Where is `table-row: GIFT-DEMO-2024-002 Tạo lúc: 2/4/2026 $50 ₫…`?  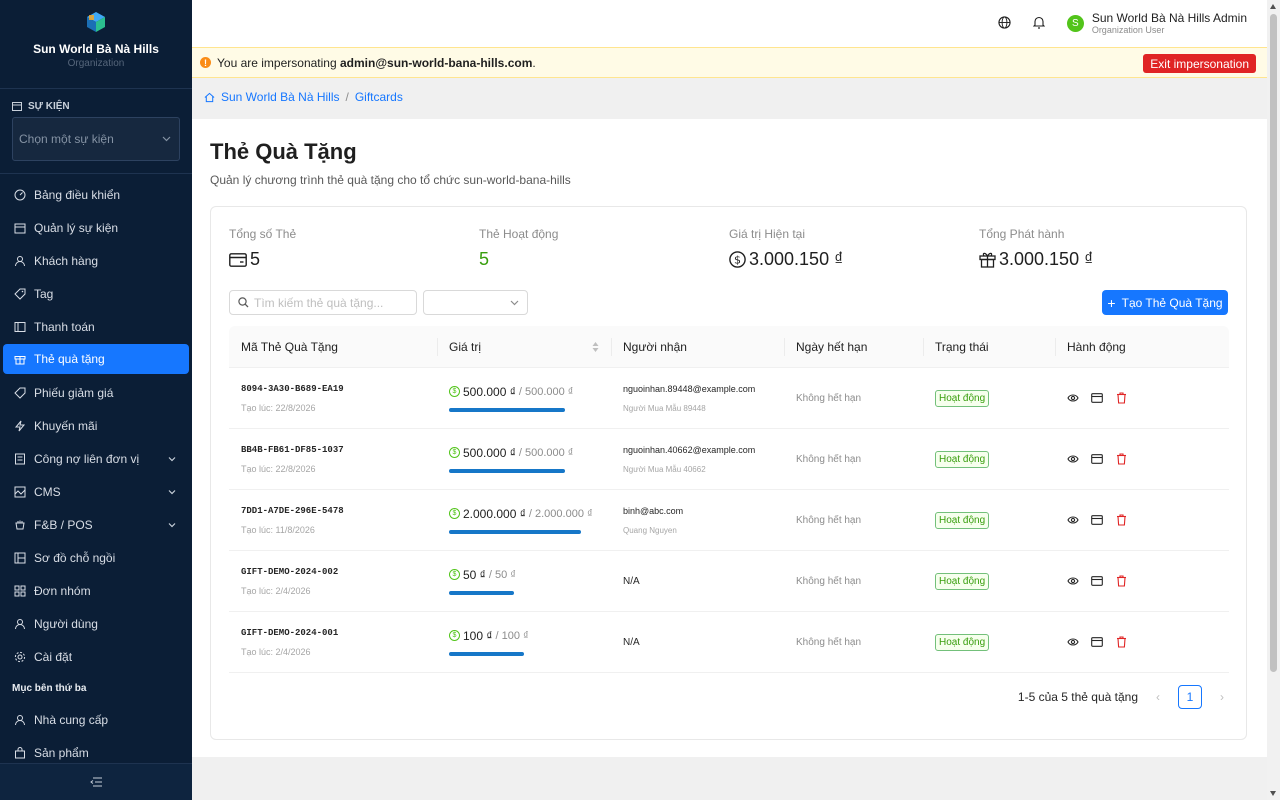 table-row: GIFT-DEMO-2024-002 Tạo lúc: 2/4/2026 $50 ₫… is located at coordinates (729, 581).